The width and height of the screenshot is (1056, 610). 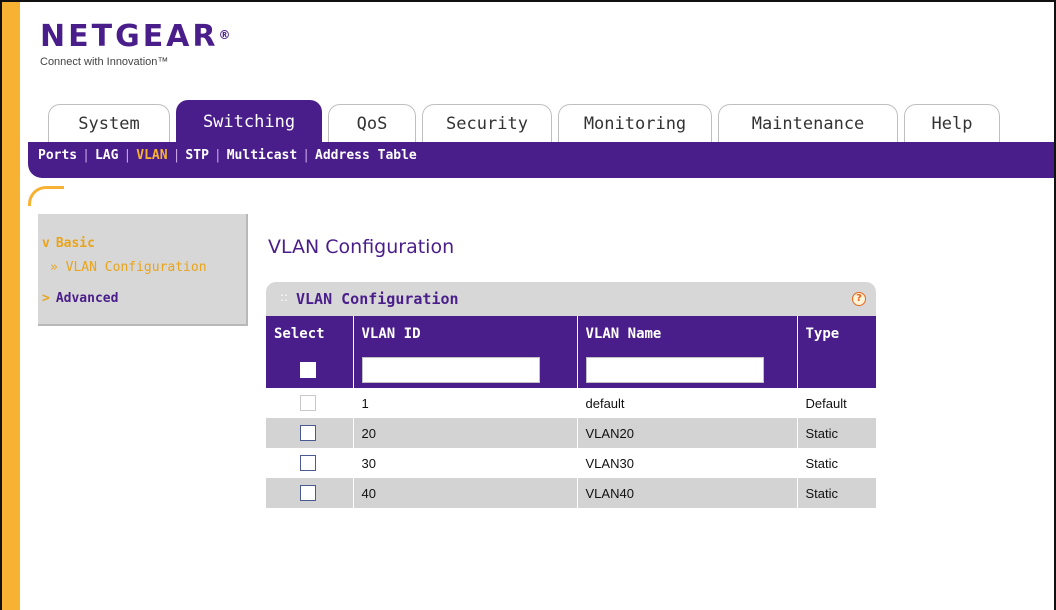 I want to click on column-header-vlan-name: VLAN Name, so click(x=686, y=334).